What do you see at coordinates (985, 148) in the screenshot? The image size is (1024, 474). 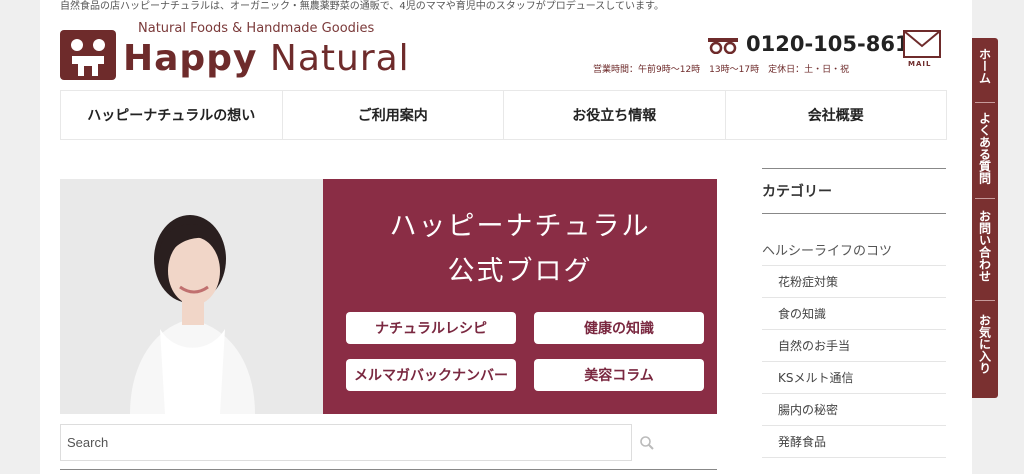 I see `side-tab-faq: よくある質問` at bounding box center [985, 148].